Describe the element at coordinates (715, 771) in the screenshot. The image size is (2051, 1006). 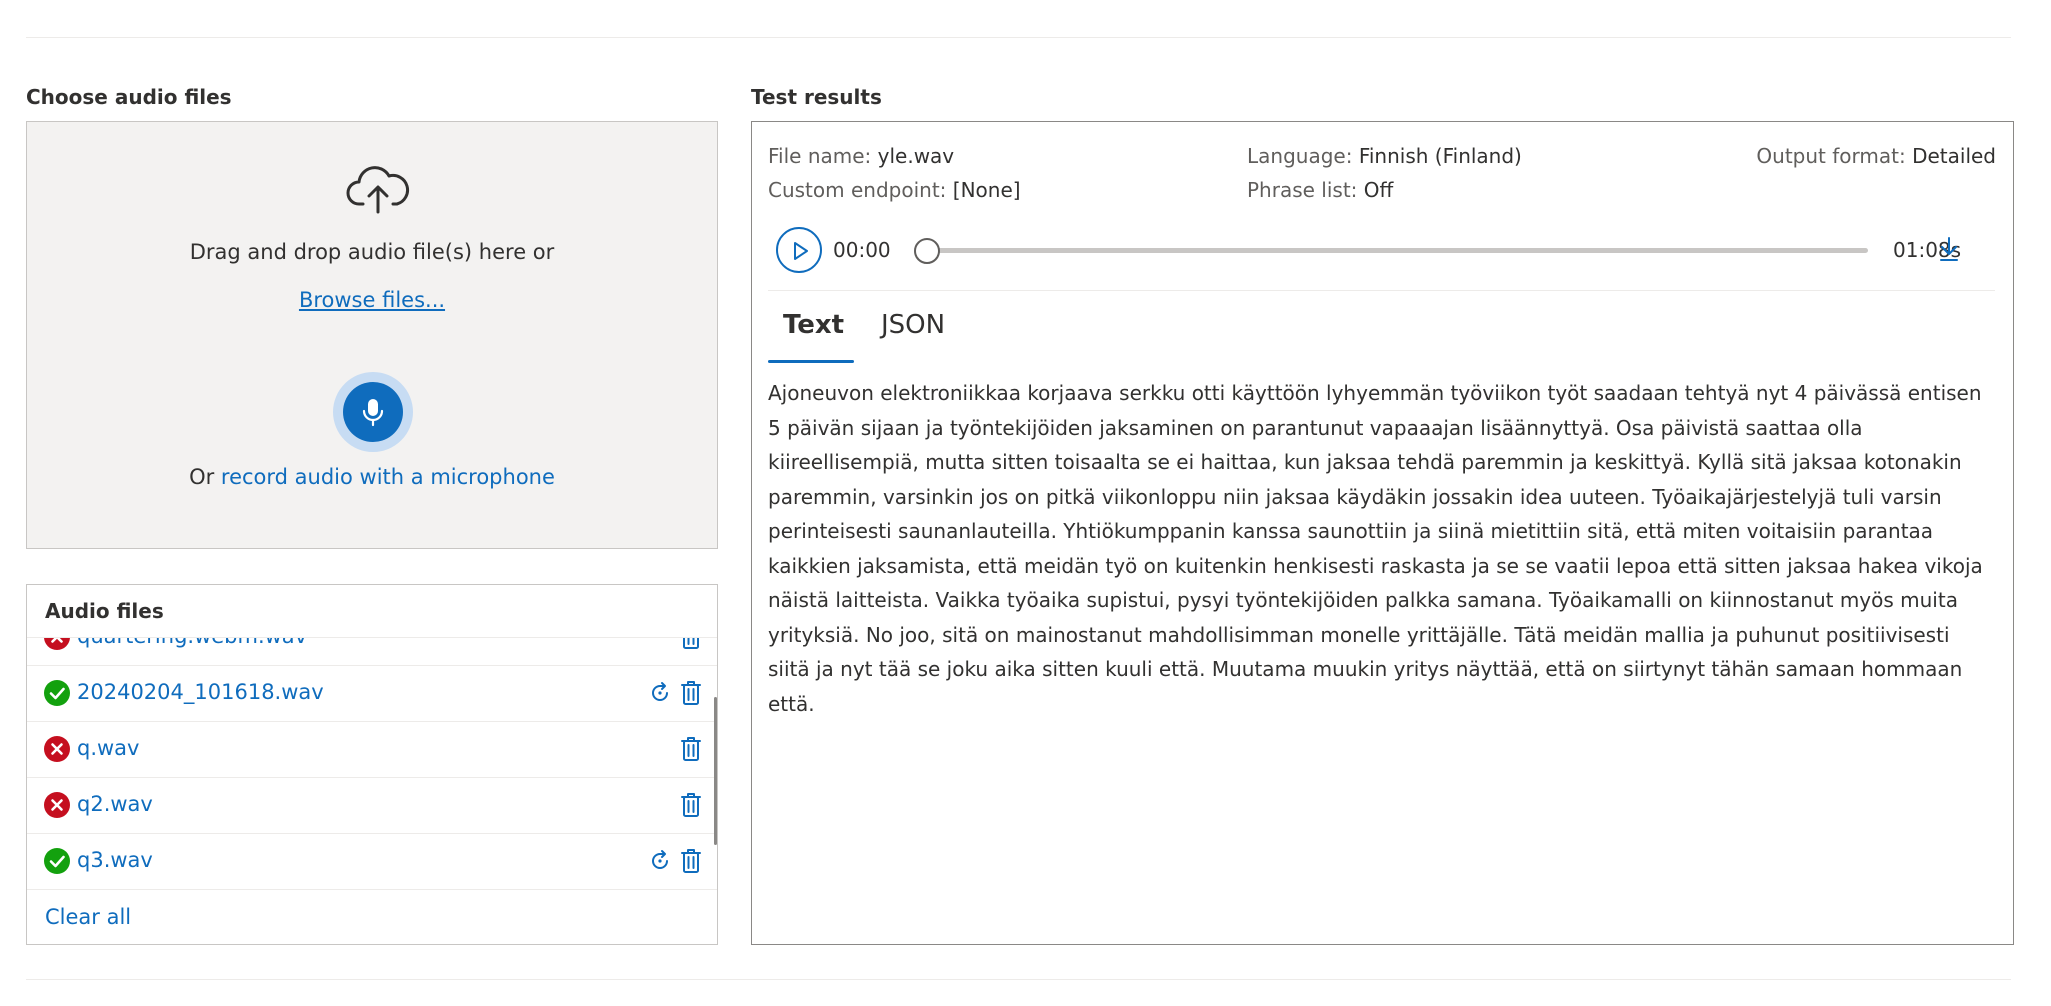
I see `audio-files-scrollbar` at that location.